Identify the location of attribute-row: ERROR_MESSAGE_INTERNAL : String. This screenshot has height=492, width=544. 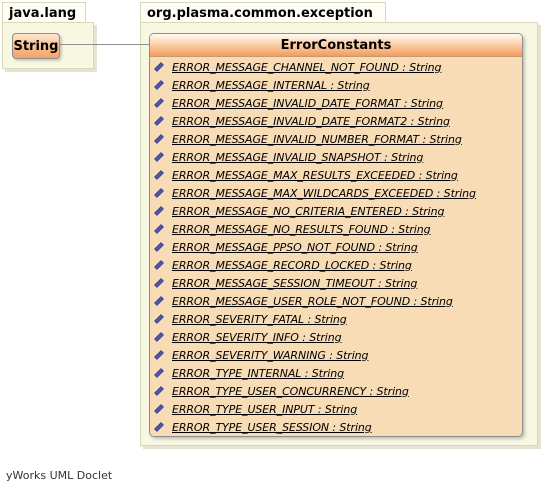
(336, 85).